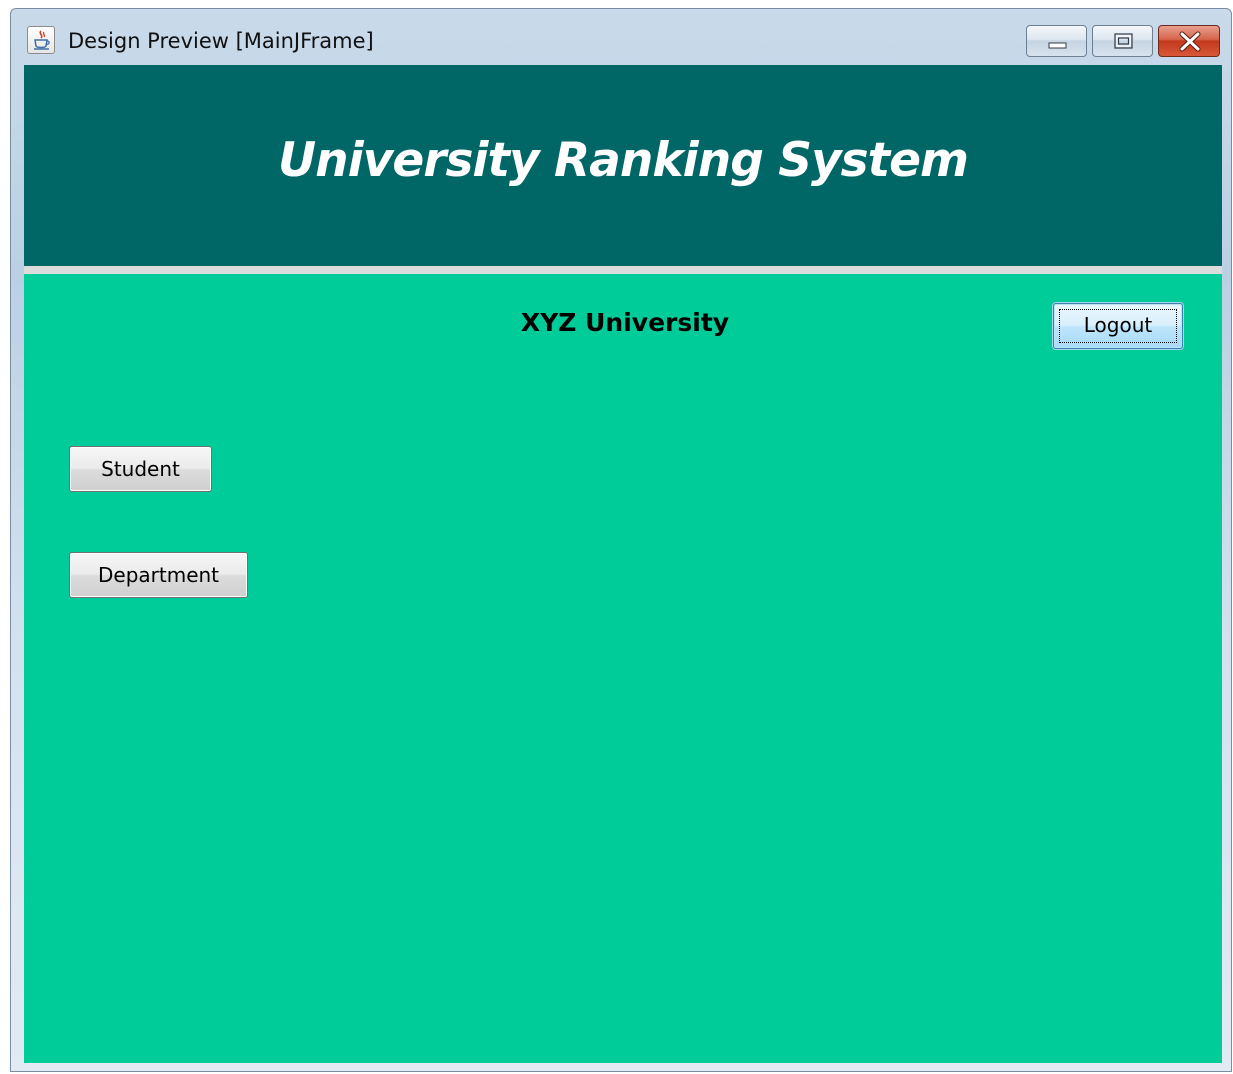  I want to click on java-cup-icon, so click(41, 40).